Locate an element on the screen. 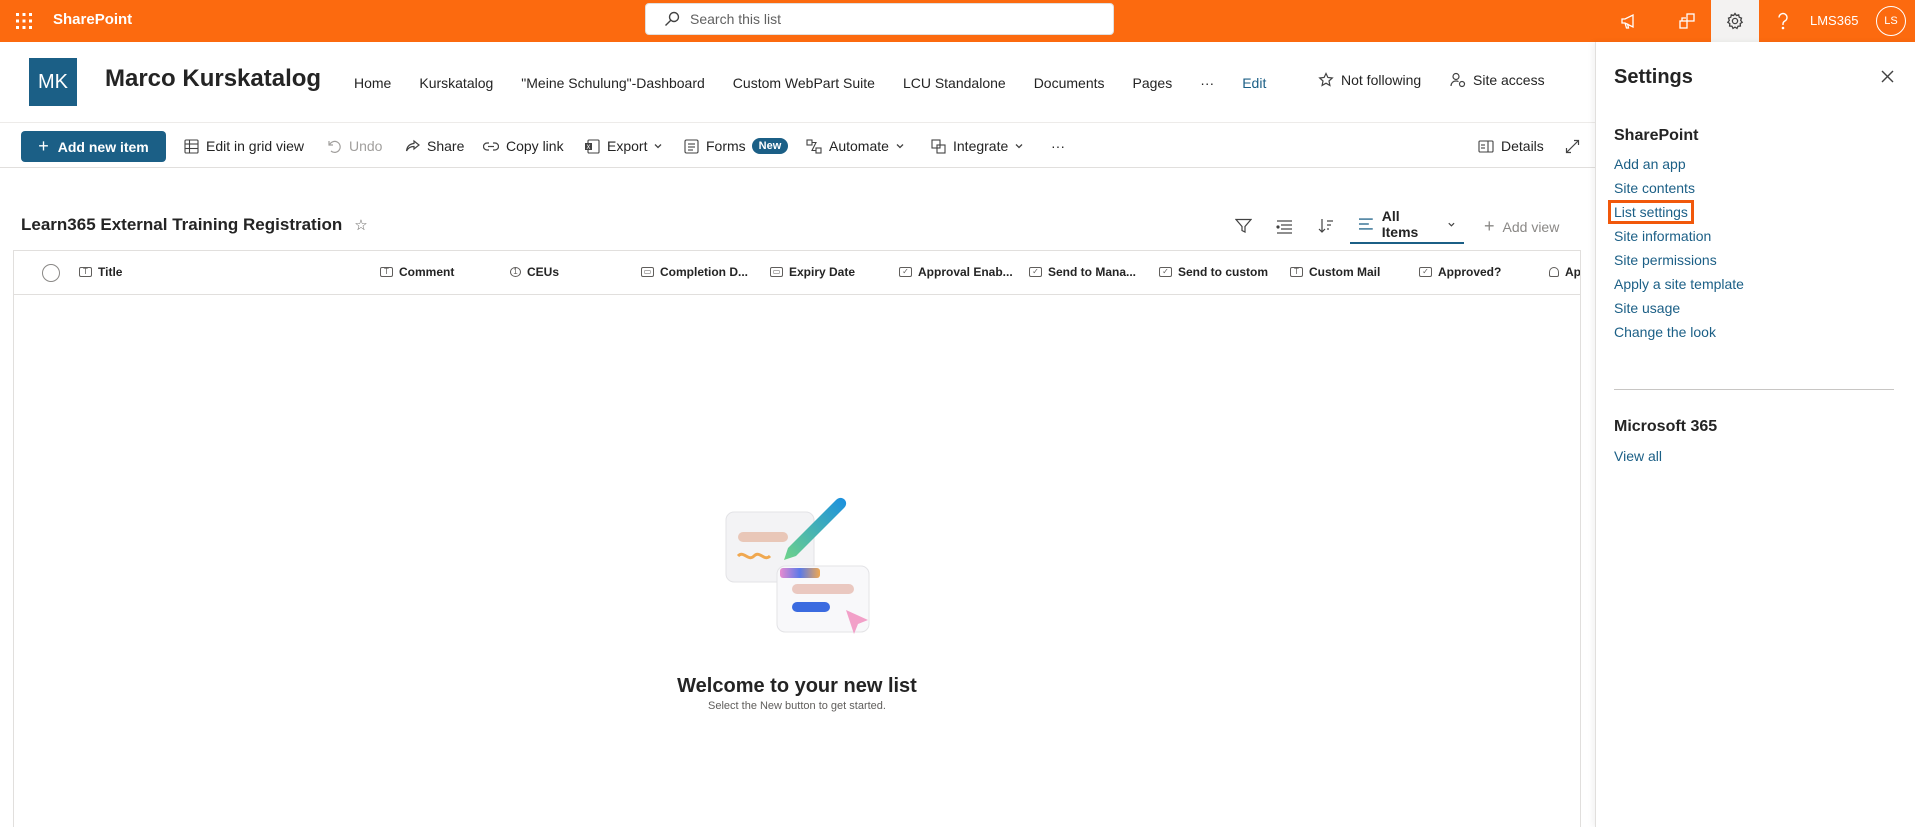 This screenshot has height=827, width=1915. share-label: Share is located at coordinates (446, 146).